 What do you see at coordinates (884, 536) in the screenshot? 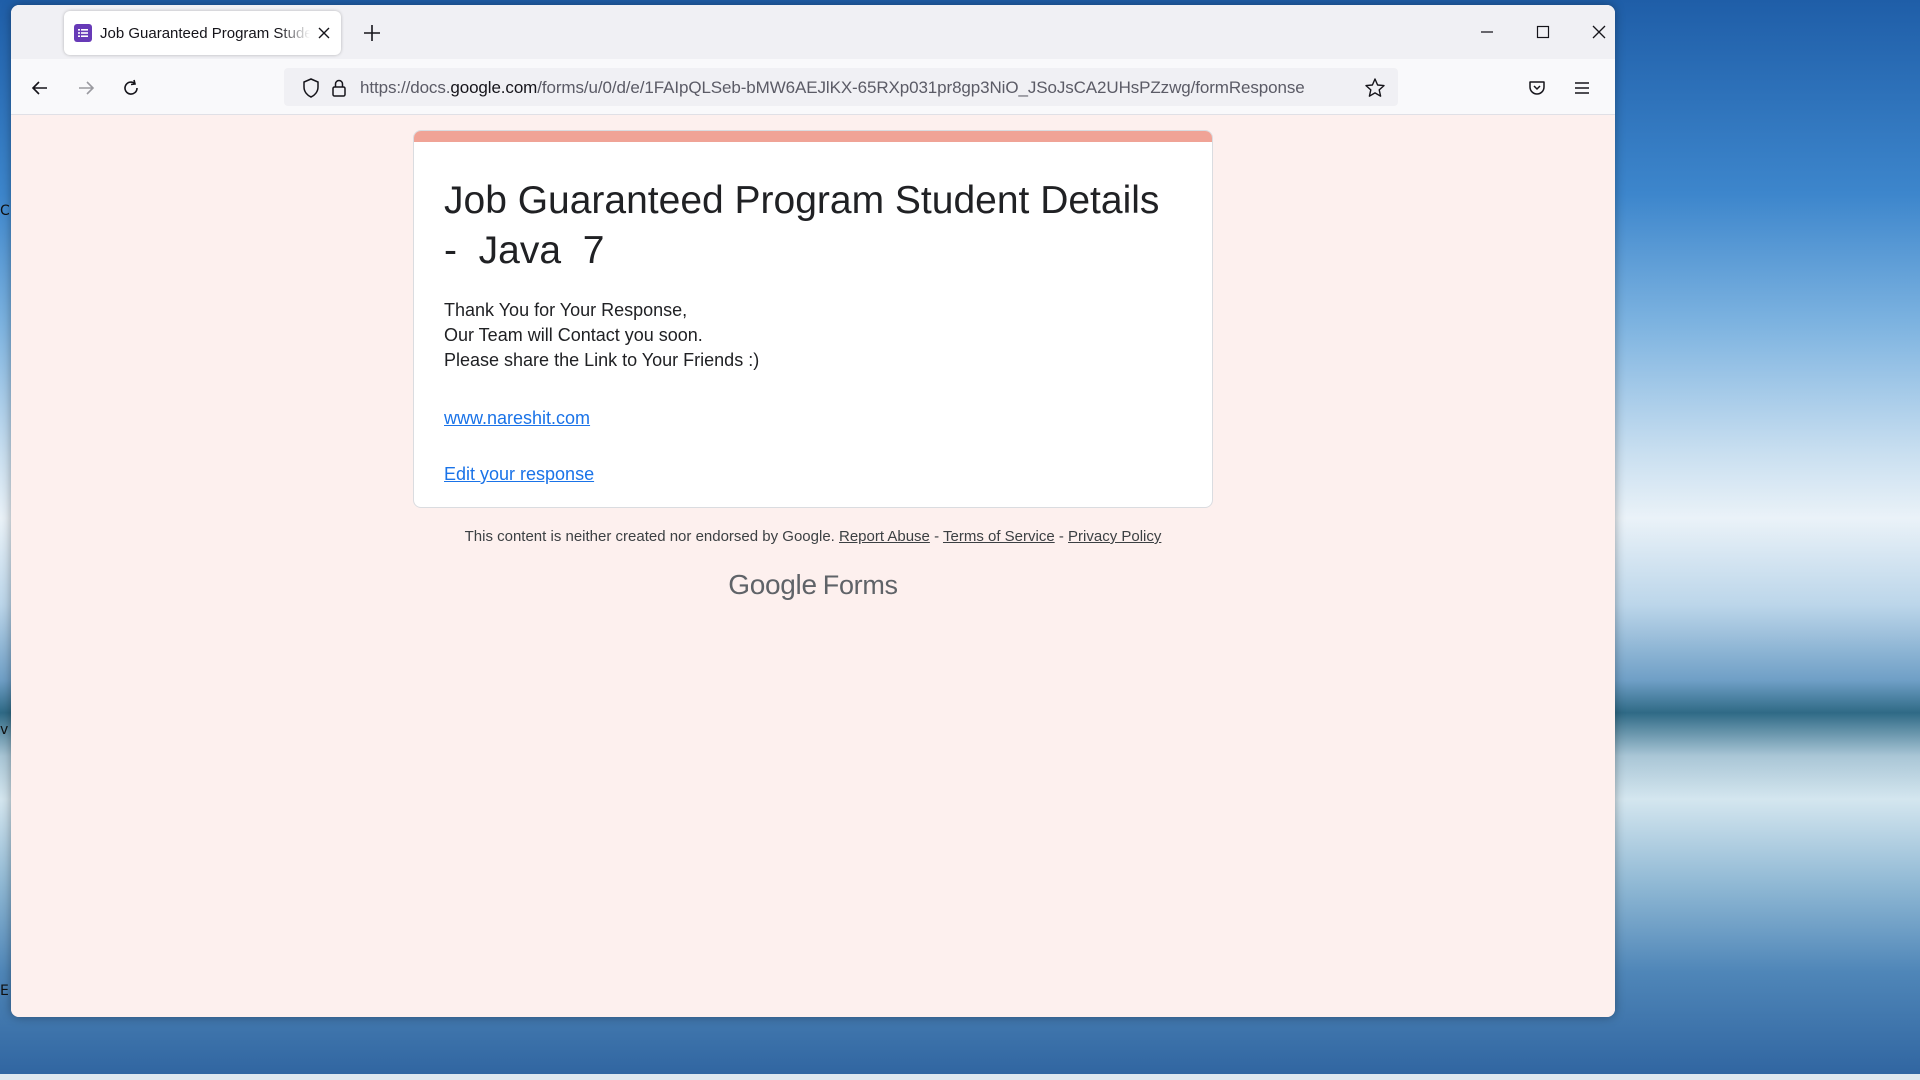
I see `report-abuse-link: Report Abuse` at bounding box center [884, 536].